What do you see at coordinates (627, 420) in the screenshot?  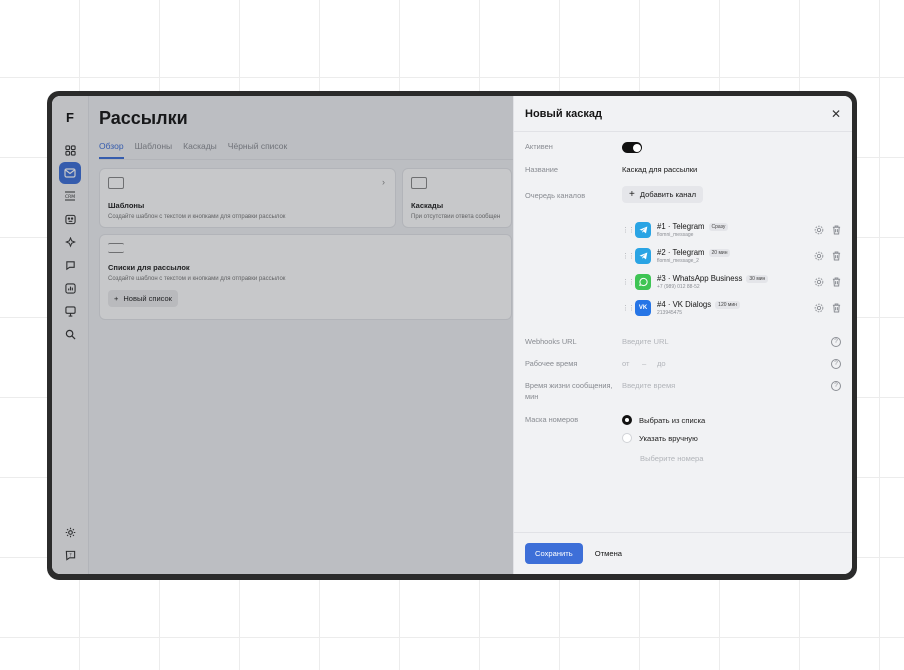 I see `radio-checked-icon` at bounding box center [627, 420].